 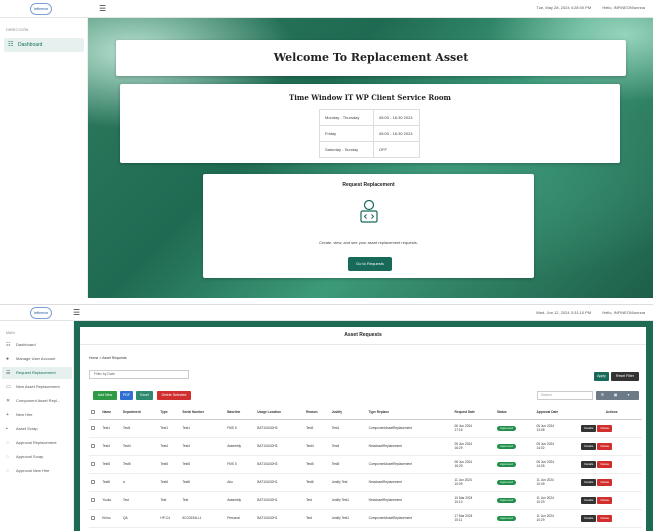 What do you see at coordinates (169, 413) in the screenshot?
I see `column-header: Type` at bounding box center [169, 413].